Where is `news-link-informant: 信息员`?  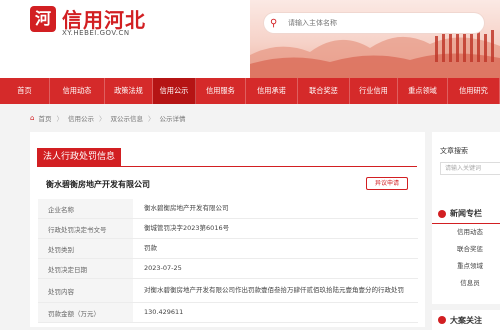 news-link-informant: 信息员 is located at coordinates (470, 283).